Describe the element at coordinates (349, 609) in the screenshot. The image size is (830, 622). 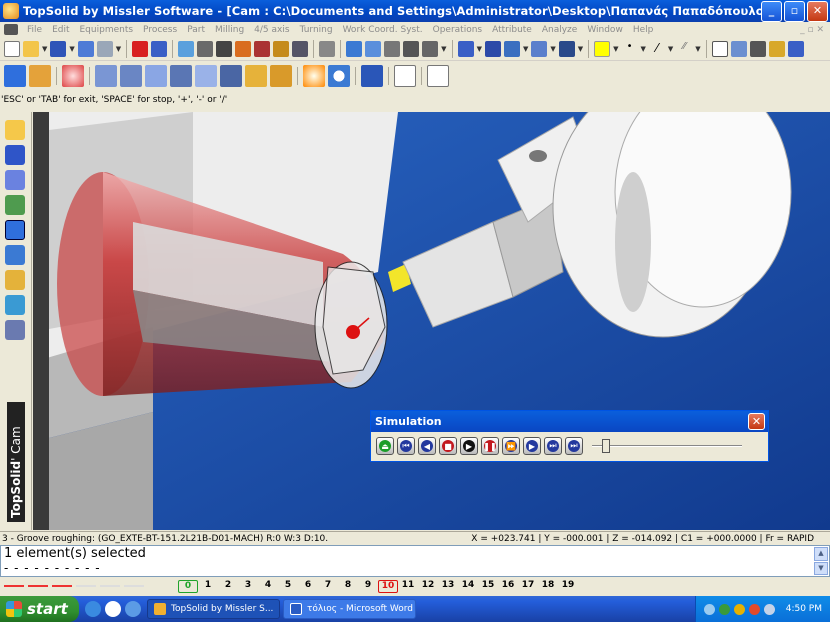
I see `task-word: τόλιος - Microsoft Word` at that location.